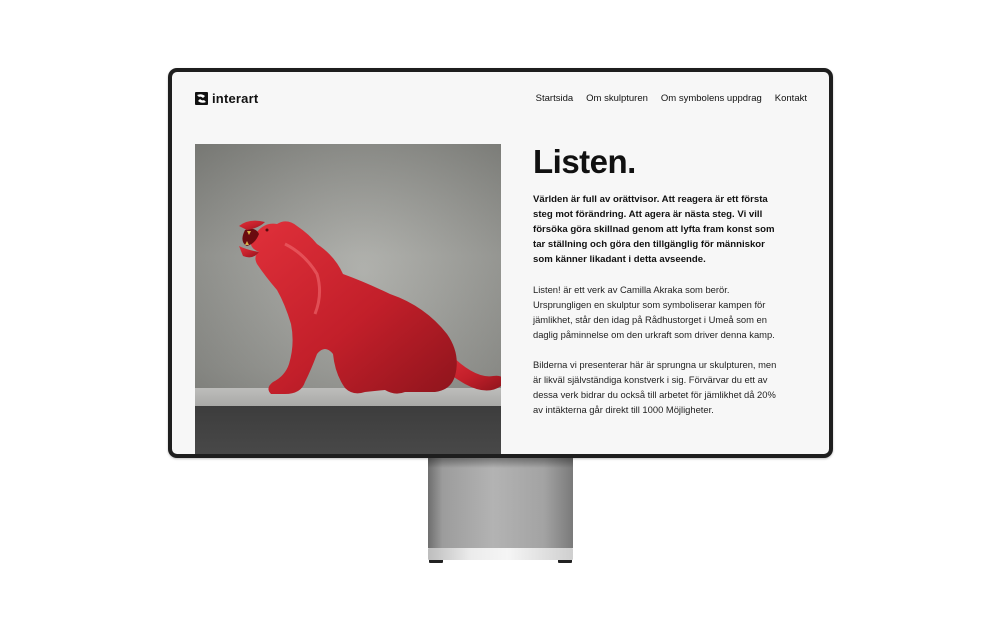 This screenshot has width=1000, height=642. I want to click on stand-foot-right, so click(565, 561).